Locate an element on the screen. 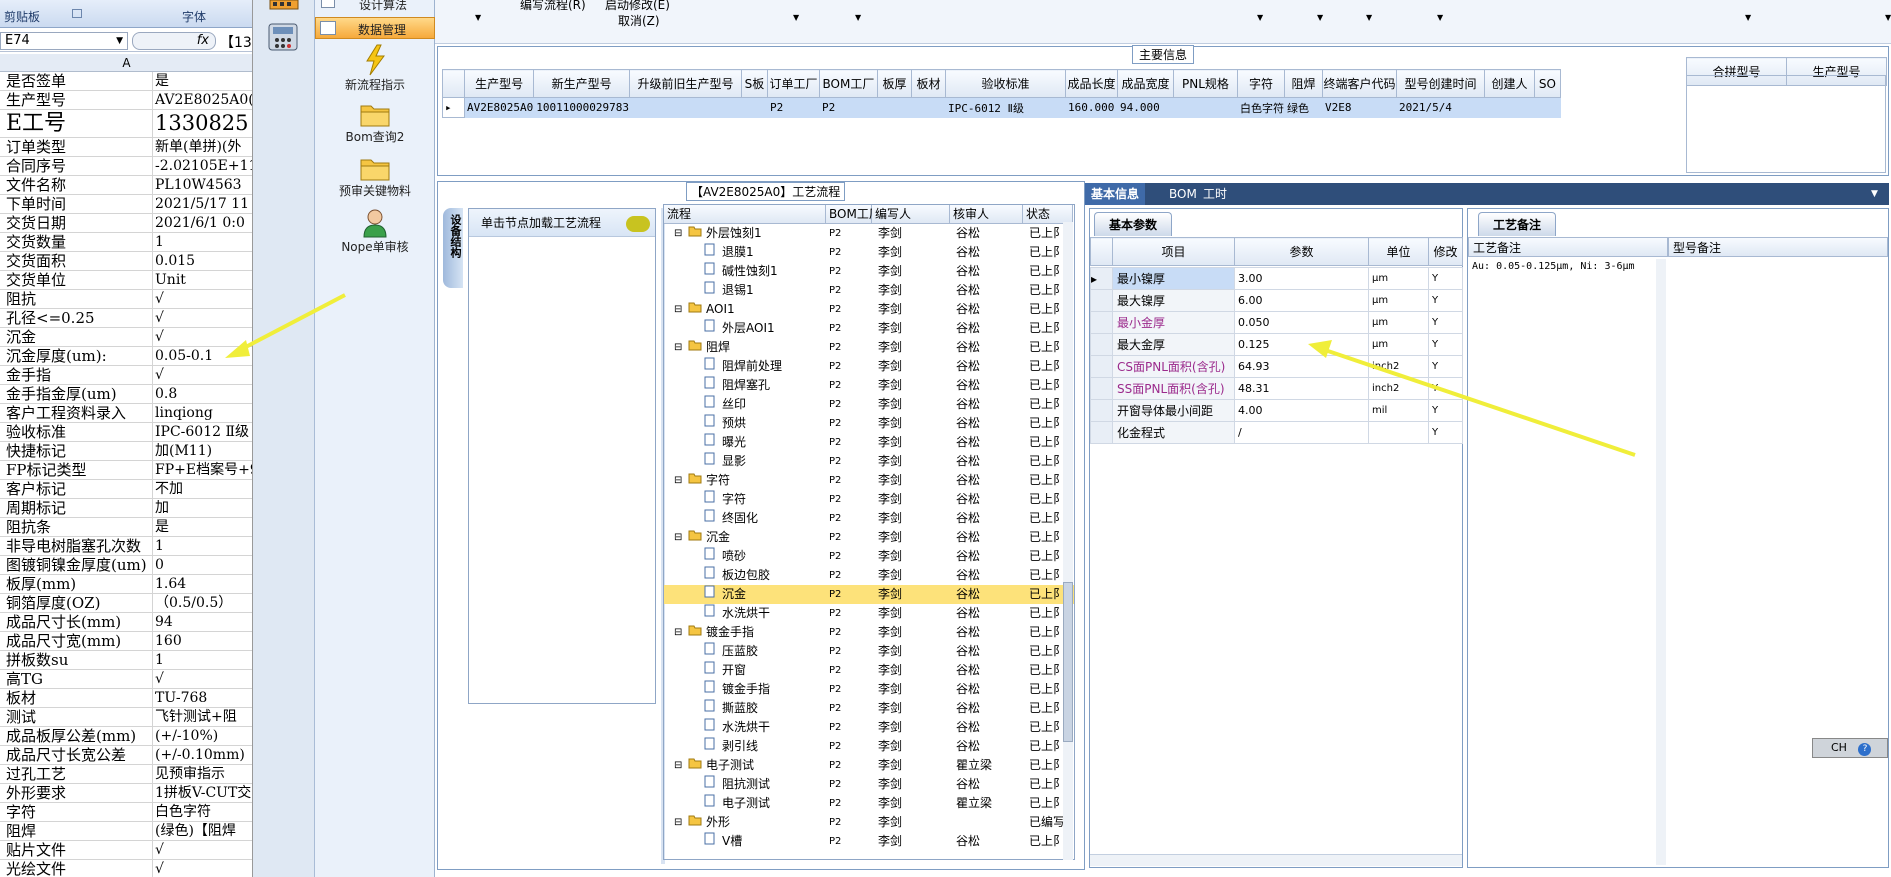 The width and height of the screenshot is (1891, 877). cell-label: 交货单位 is located at coordinates (36, 280).